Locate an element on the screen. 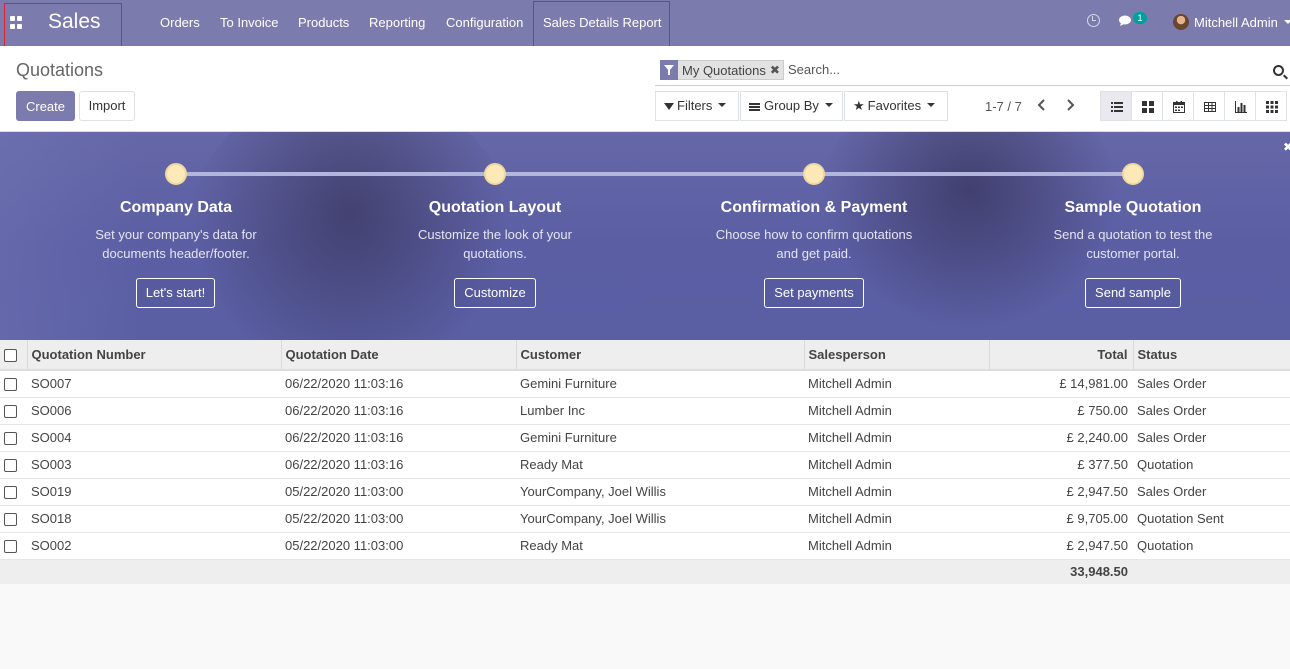 The width and height of the screenshot is (1290, 669). lets-start-button: Let's start! is located at coordinates (175, 293).